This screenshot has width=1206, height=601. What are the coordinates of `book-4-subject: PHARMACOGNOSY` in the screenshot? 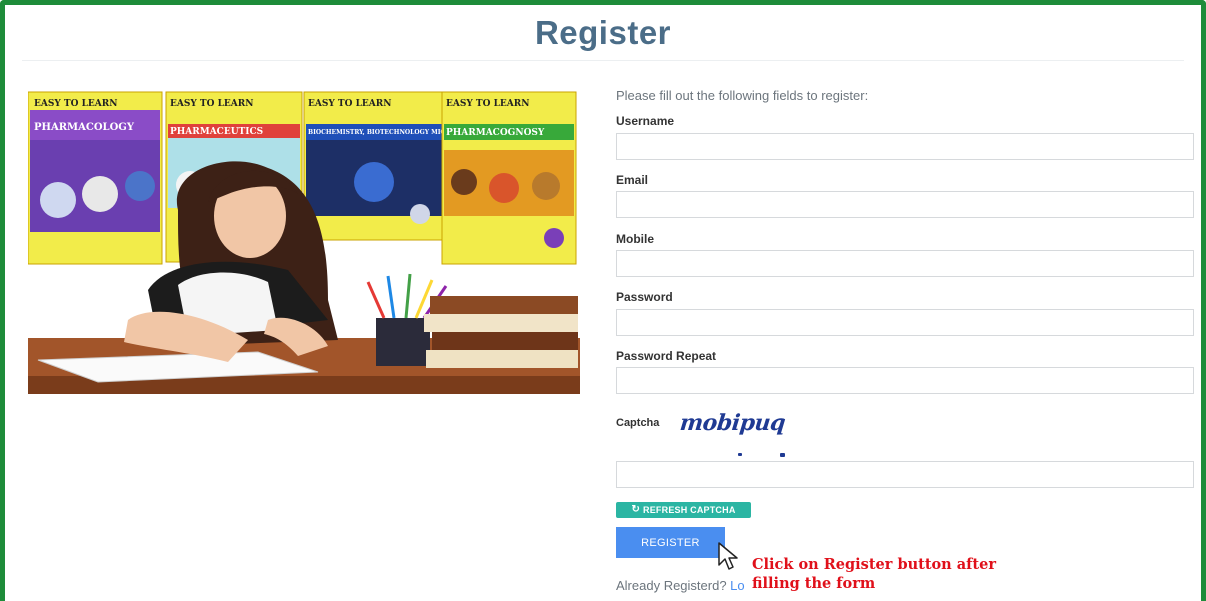 It's located at (495, 133).